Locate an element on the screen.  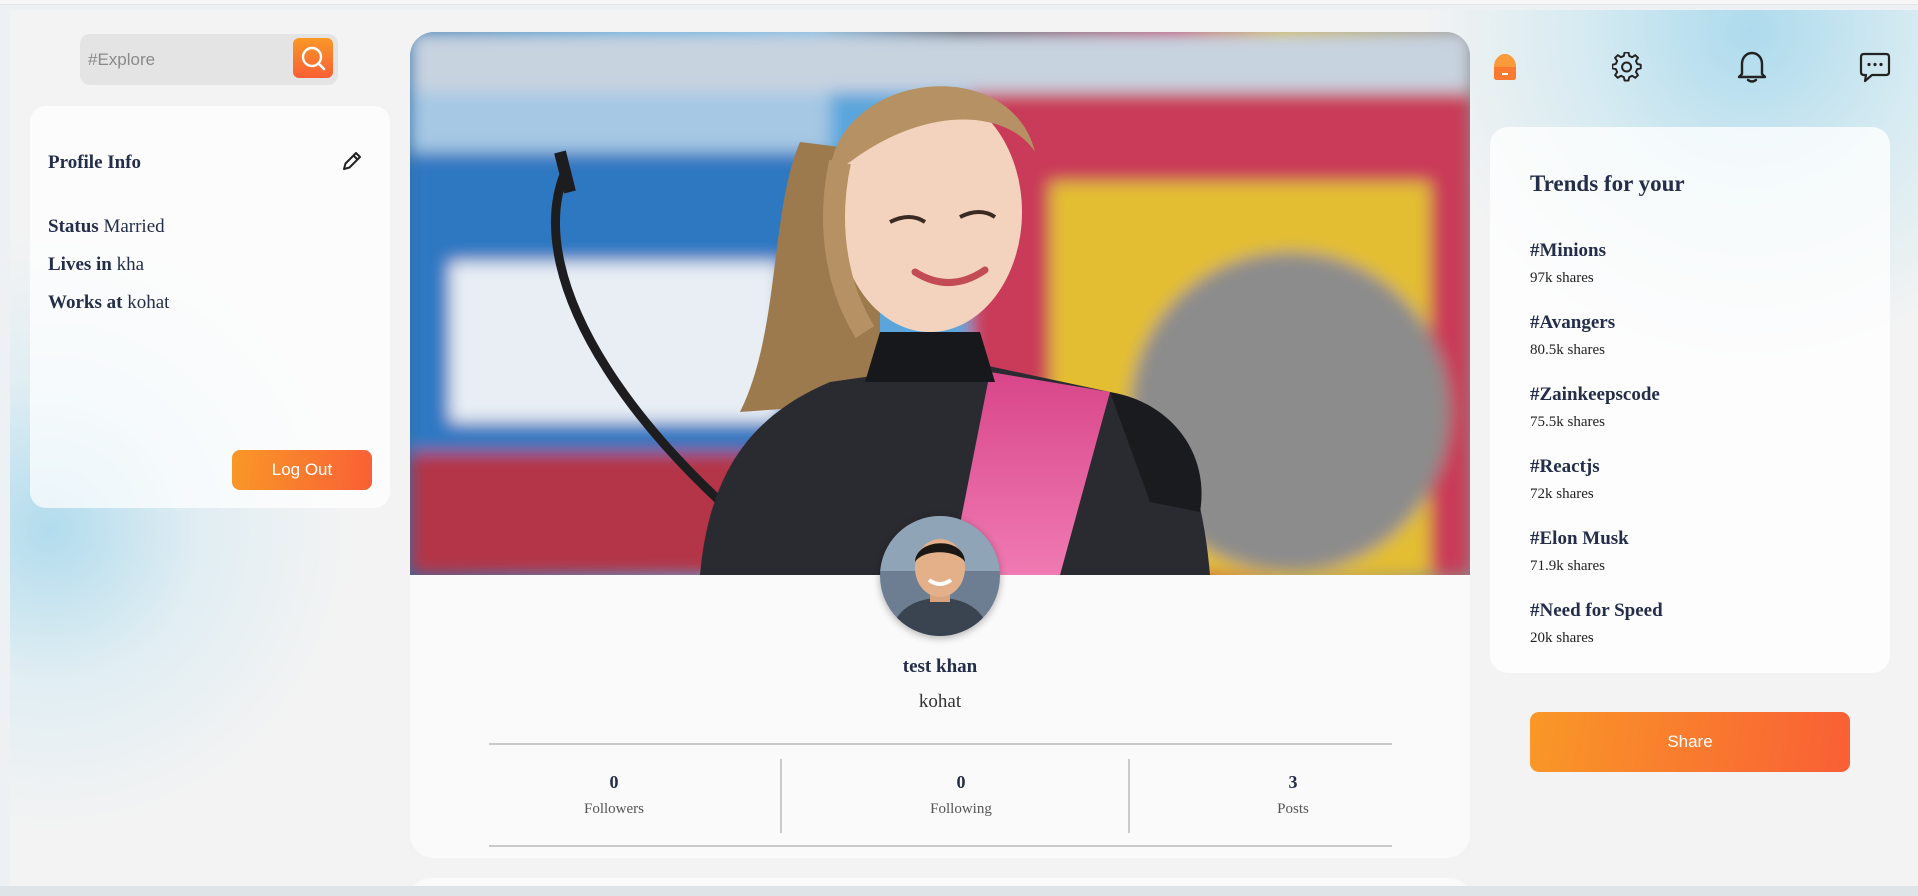
status-row: Status Married is located at coordinates (106, 227).